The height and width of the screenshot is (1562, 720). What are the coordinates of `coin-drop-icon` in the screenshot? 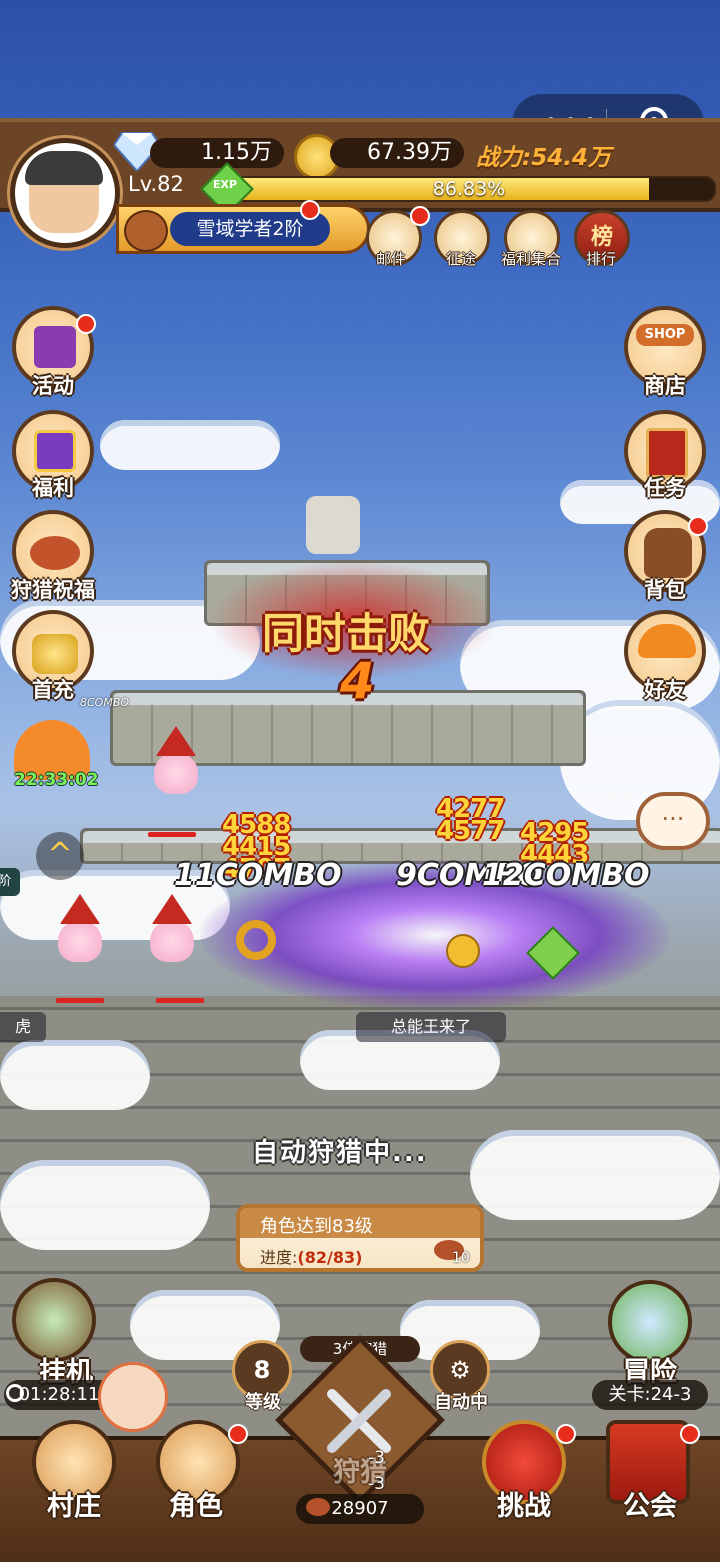 It's located at (463, 951).